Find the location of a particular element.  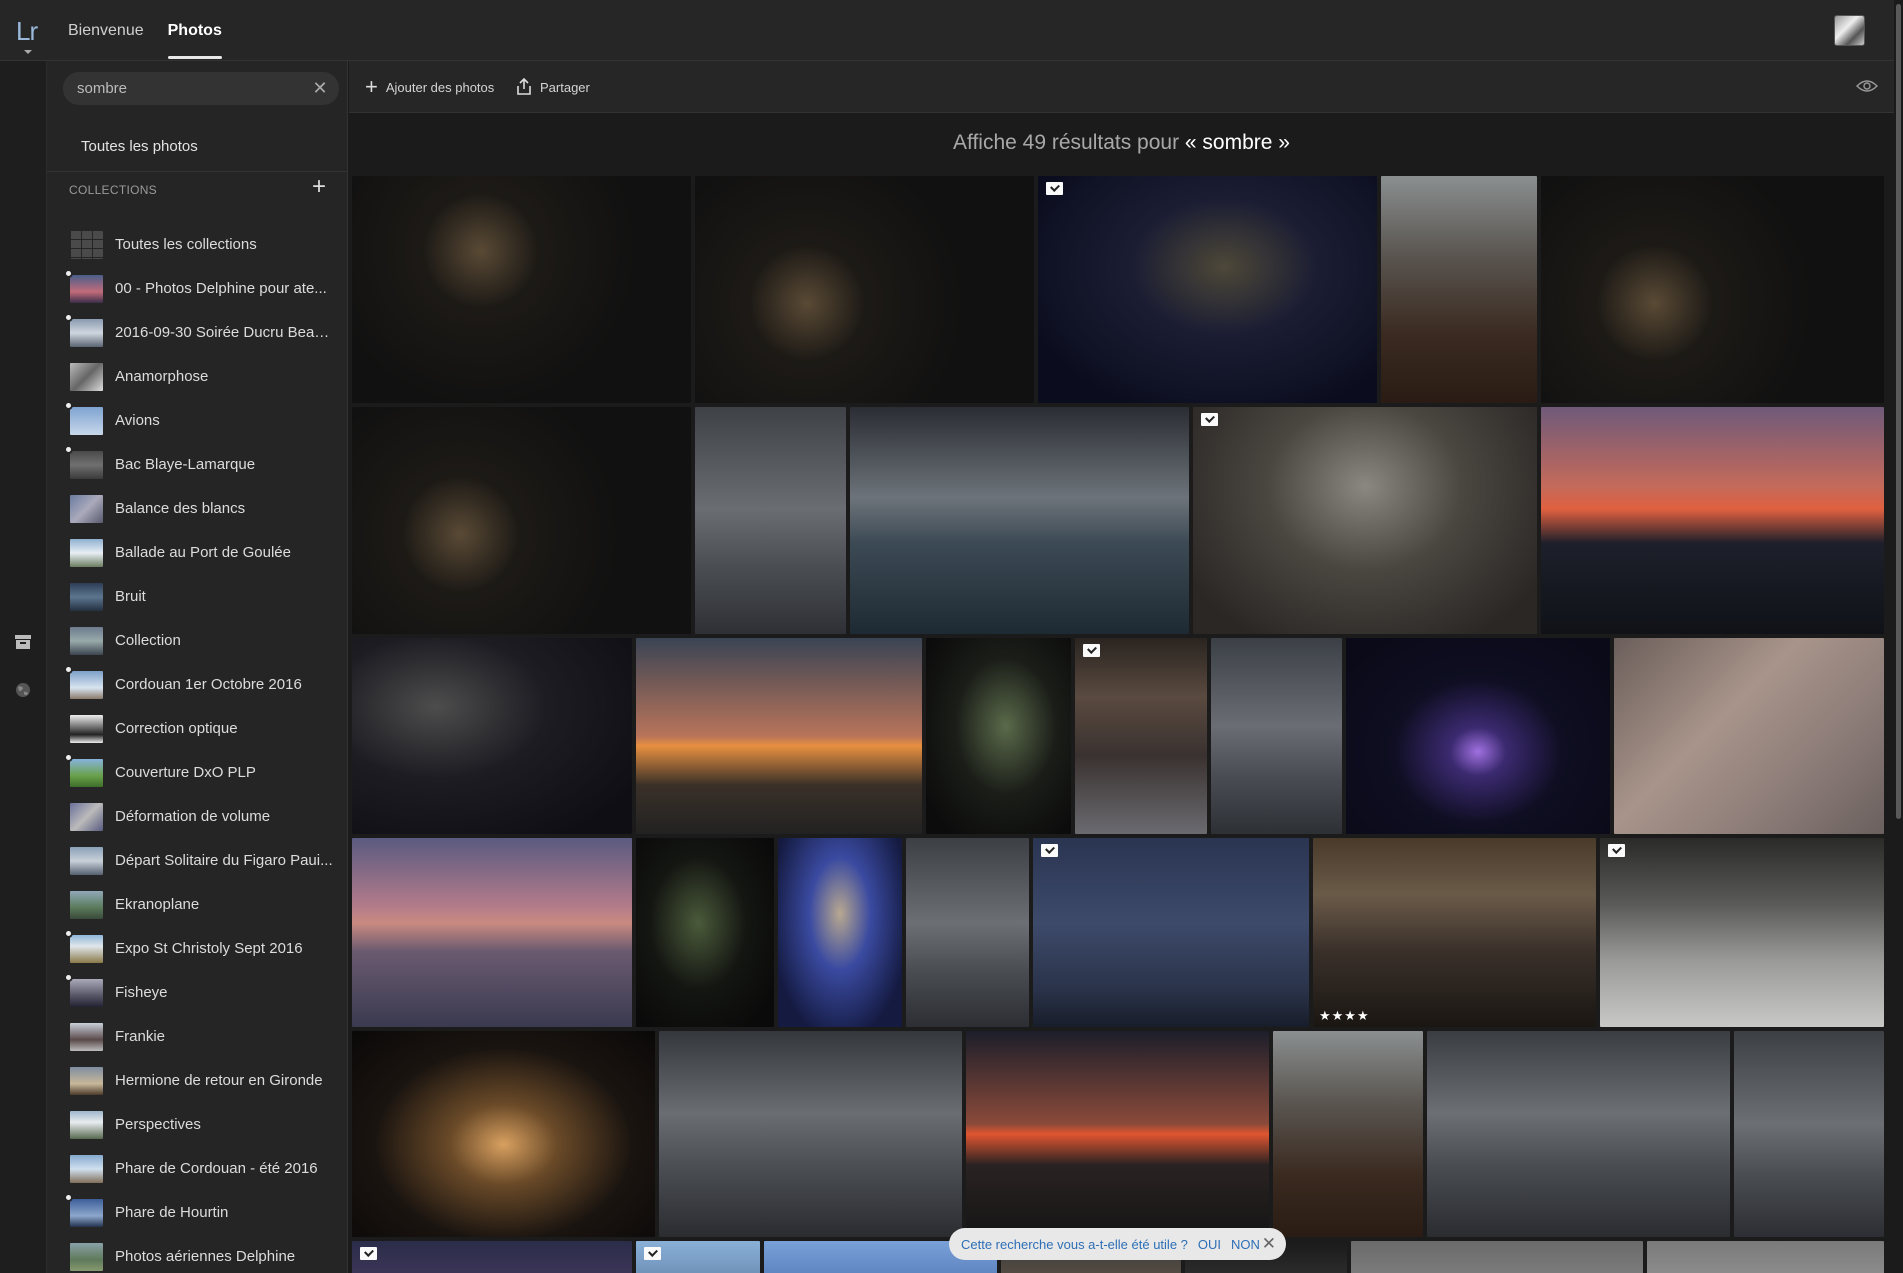

collection-item: Cordouan 1er Octobre 2016 is located at coordinates (197, 685).